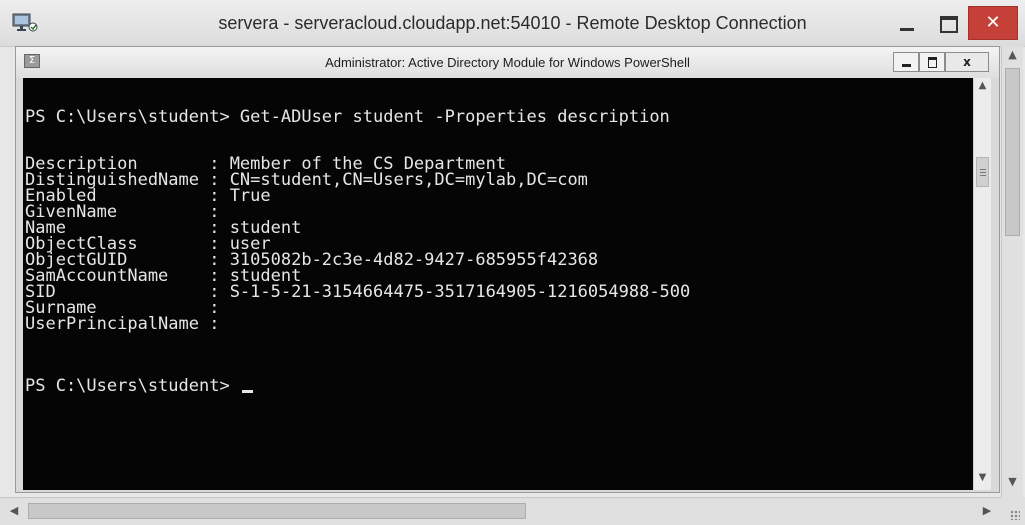  Describe the element at coordinates (122, 324) in the screenshot. I see `property-line: UserPrincipalName :` at that location.